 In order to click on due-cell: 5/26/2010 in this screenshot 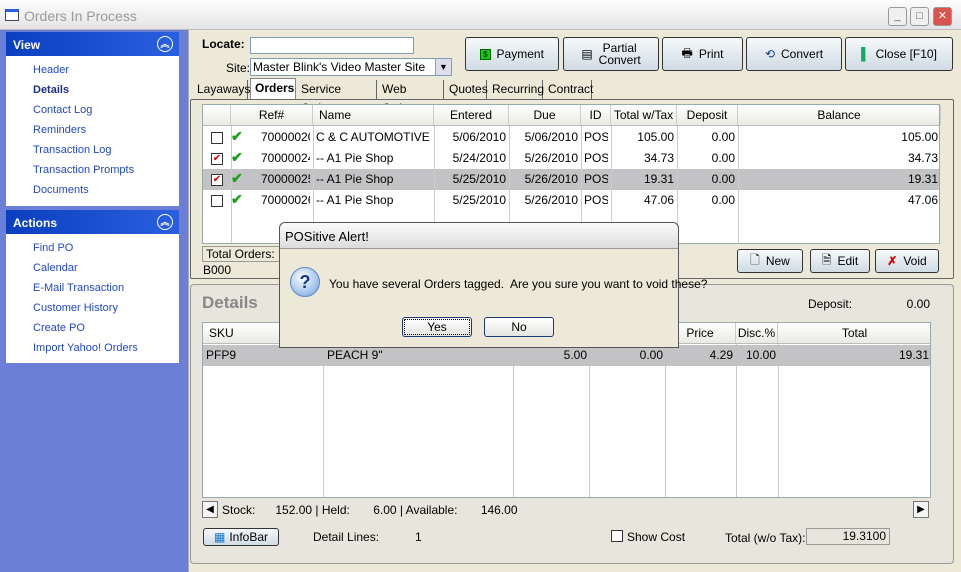, I will do `click(551, 200)`.